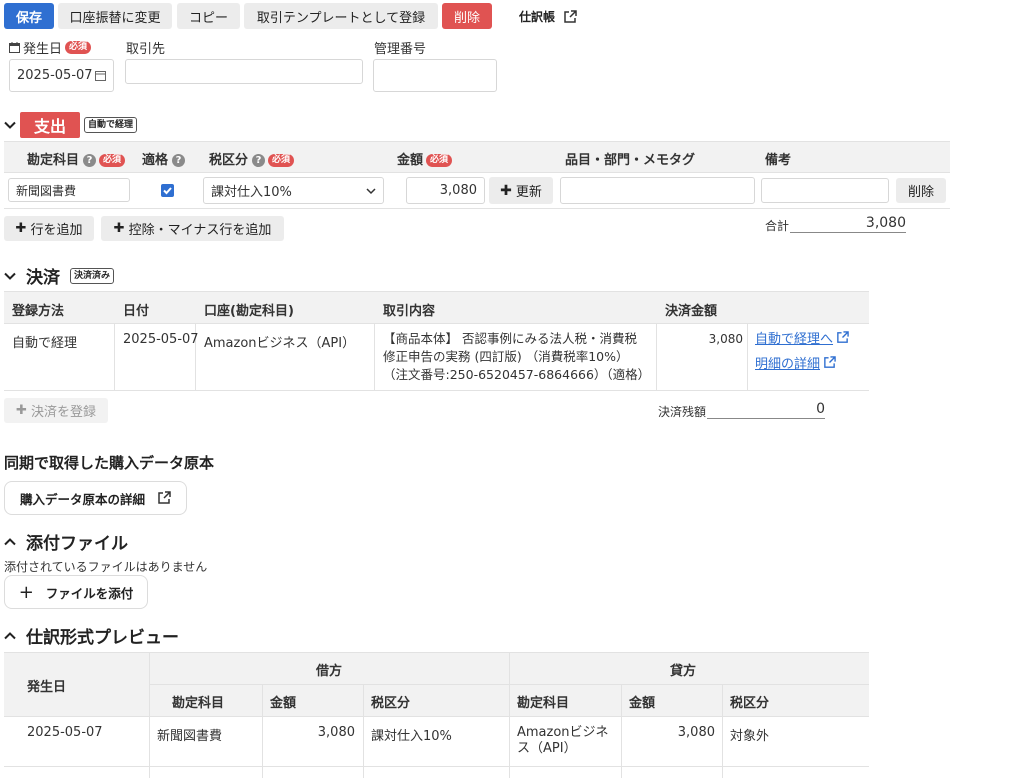 The image size is (1024, 778). I want to click on preview-section-header: 仕訳形式プレビュー, so click(91, 635).